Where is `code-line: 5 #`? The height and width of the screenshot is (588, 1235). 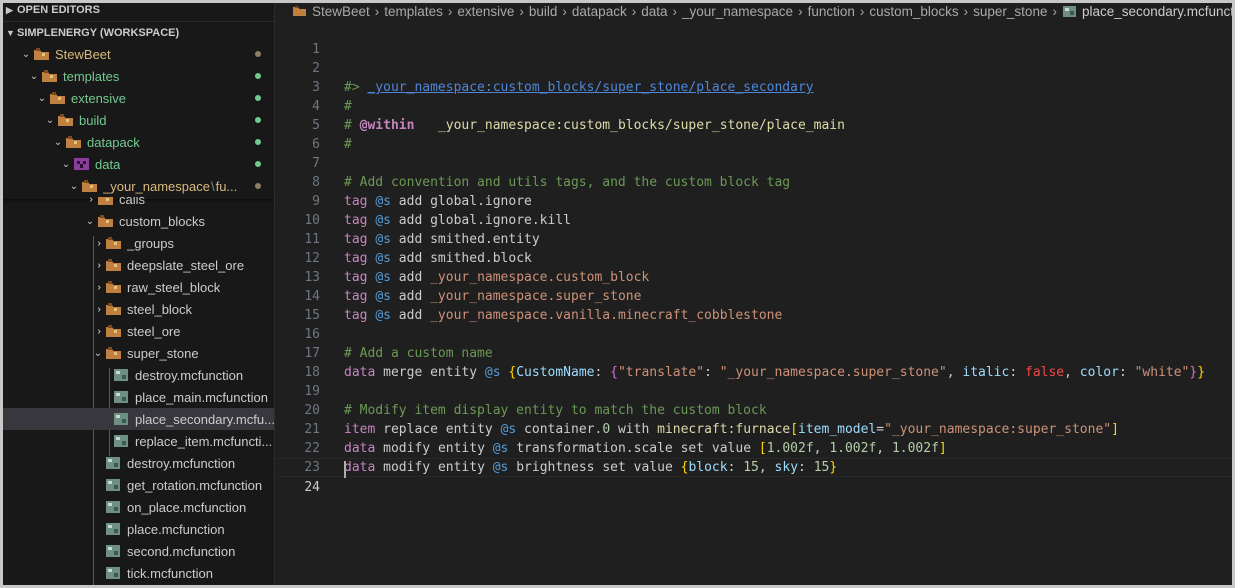
code-line: 5 # is located at coordinates (754, 124).